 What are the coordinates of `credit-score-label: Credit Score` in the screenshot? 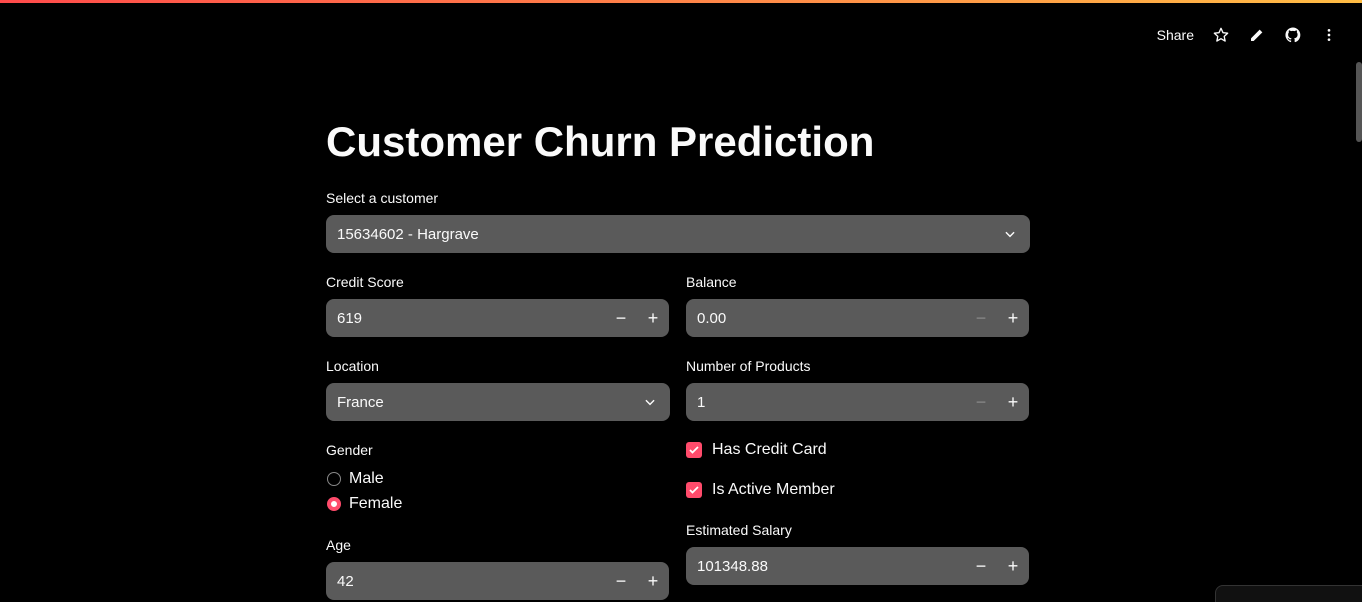 It's located at (365, 282).